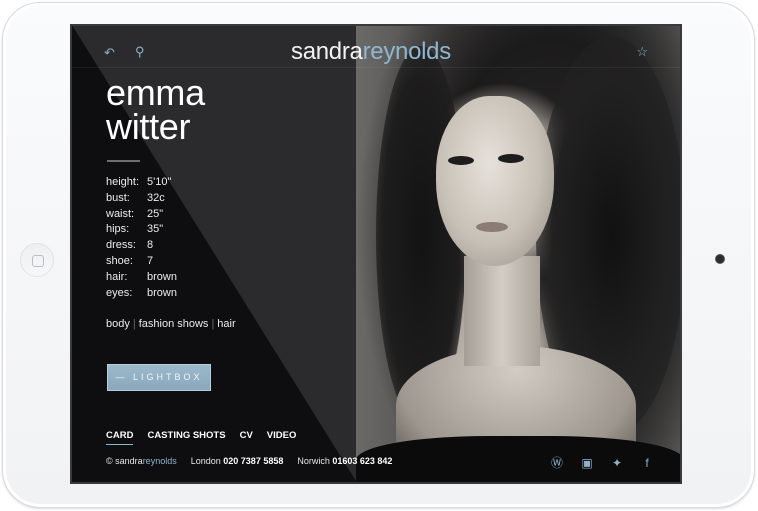  I want to click on social-links: Ⓦ ▣ ✦ f, so click(602, 462).